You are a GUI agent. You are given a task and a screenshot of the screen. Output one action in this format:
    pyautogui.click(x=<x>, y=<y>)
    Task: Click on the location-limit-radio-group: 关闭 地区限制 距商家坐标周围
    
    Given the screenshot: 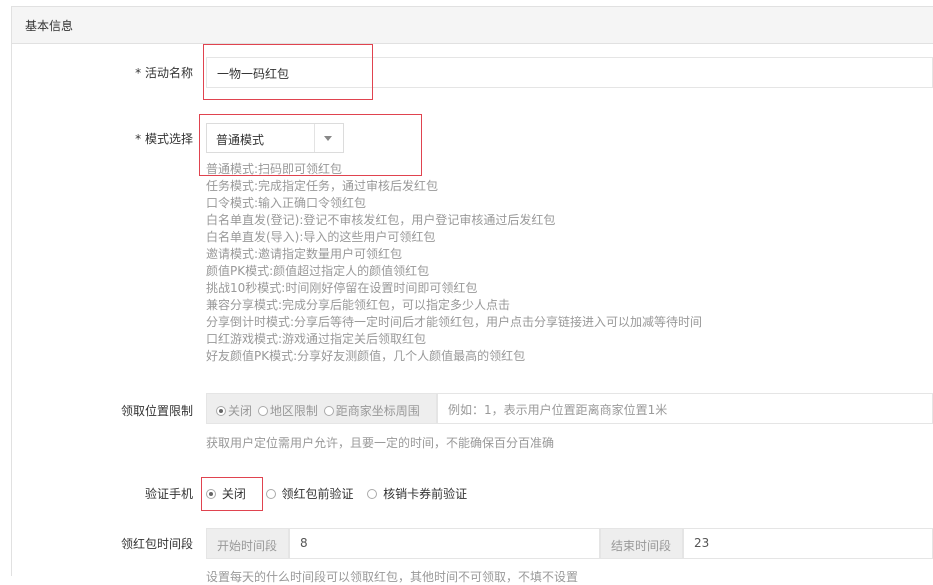 What is the action you would take?
    pyautogui.click(x=321, y=408)
    